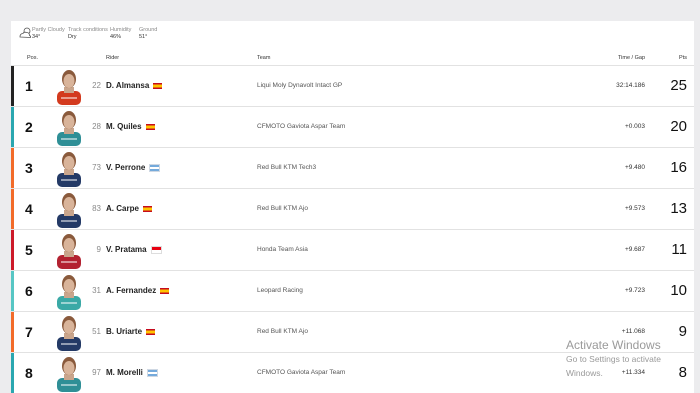 The height and width of the screenshot is (393, 700). Describe the element at coordinates (96, 372) in the screenshot. I see `rider-number: 97` at that location.